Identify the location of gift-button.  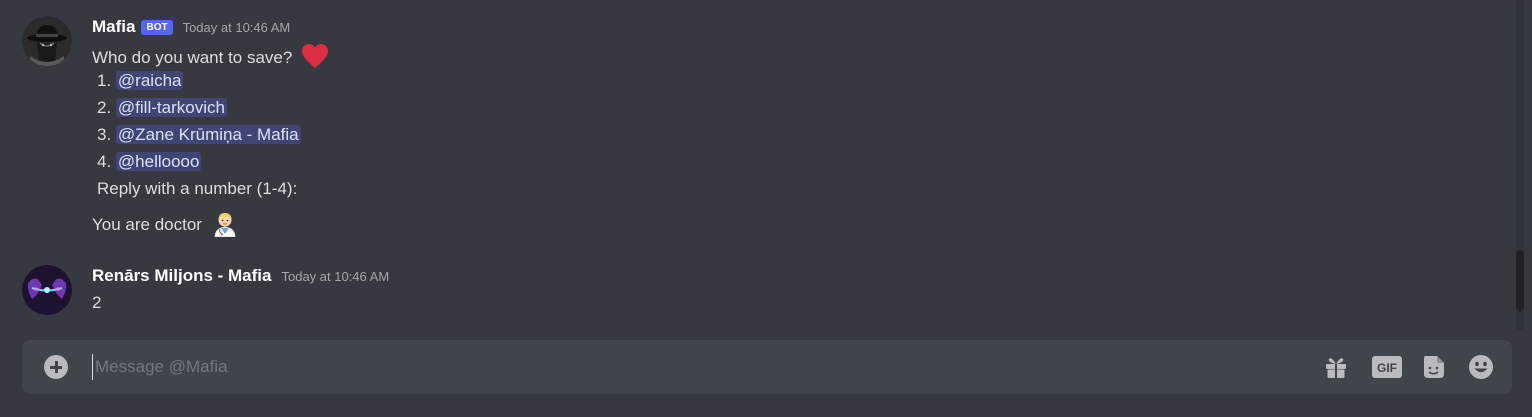
(1336, 367).